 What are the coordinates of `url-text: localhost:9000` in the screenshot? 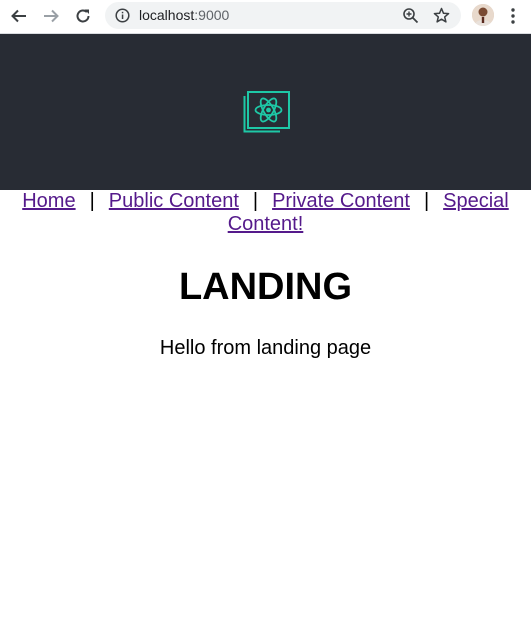 It's located at (184, 15).